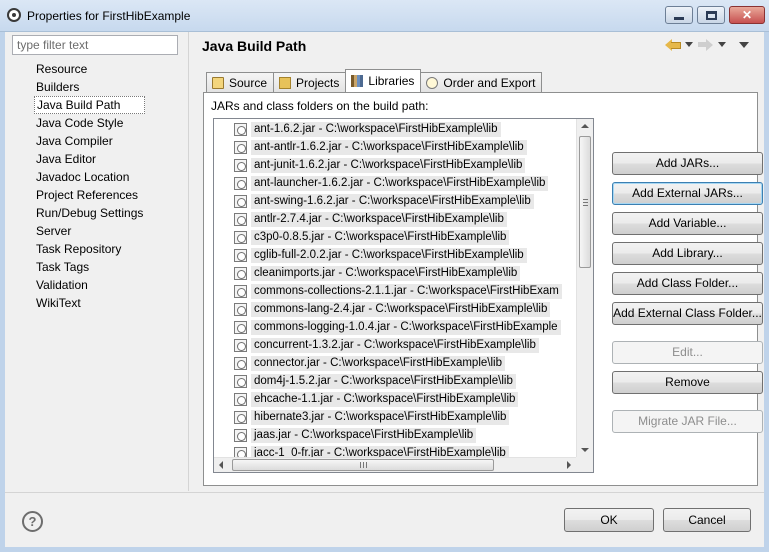 The width and height of the screenshot is (769, 552). What do you see at coordinates (363, 465) in the screenshot?
I see `horizontal-scroll-thumb` at bounding box center [363, 465].